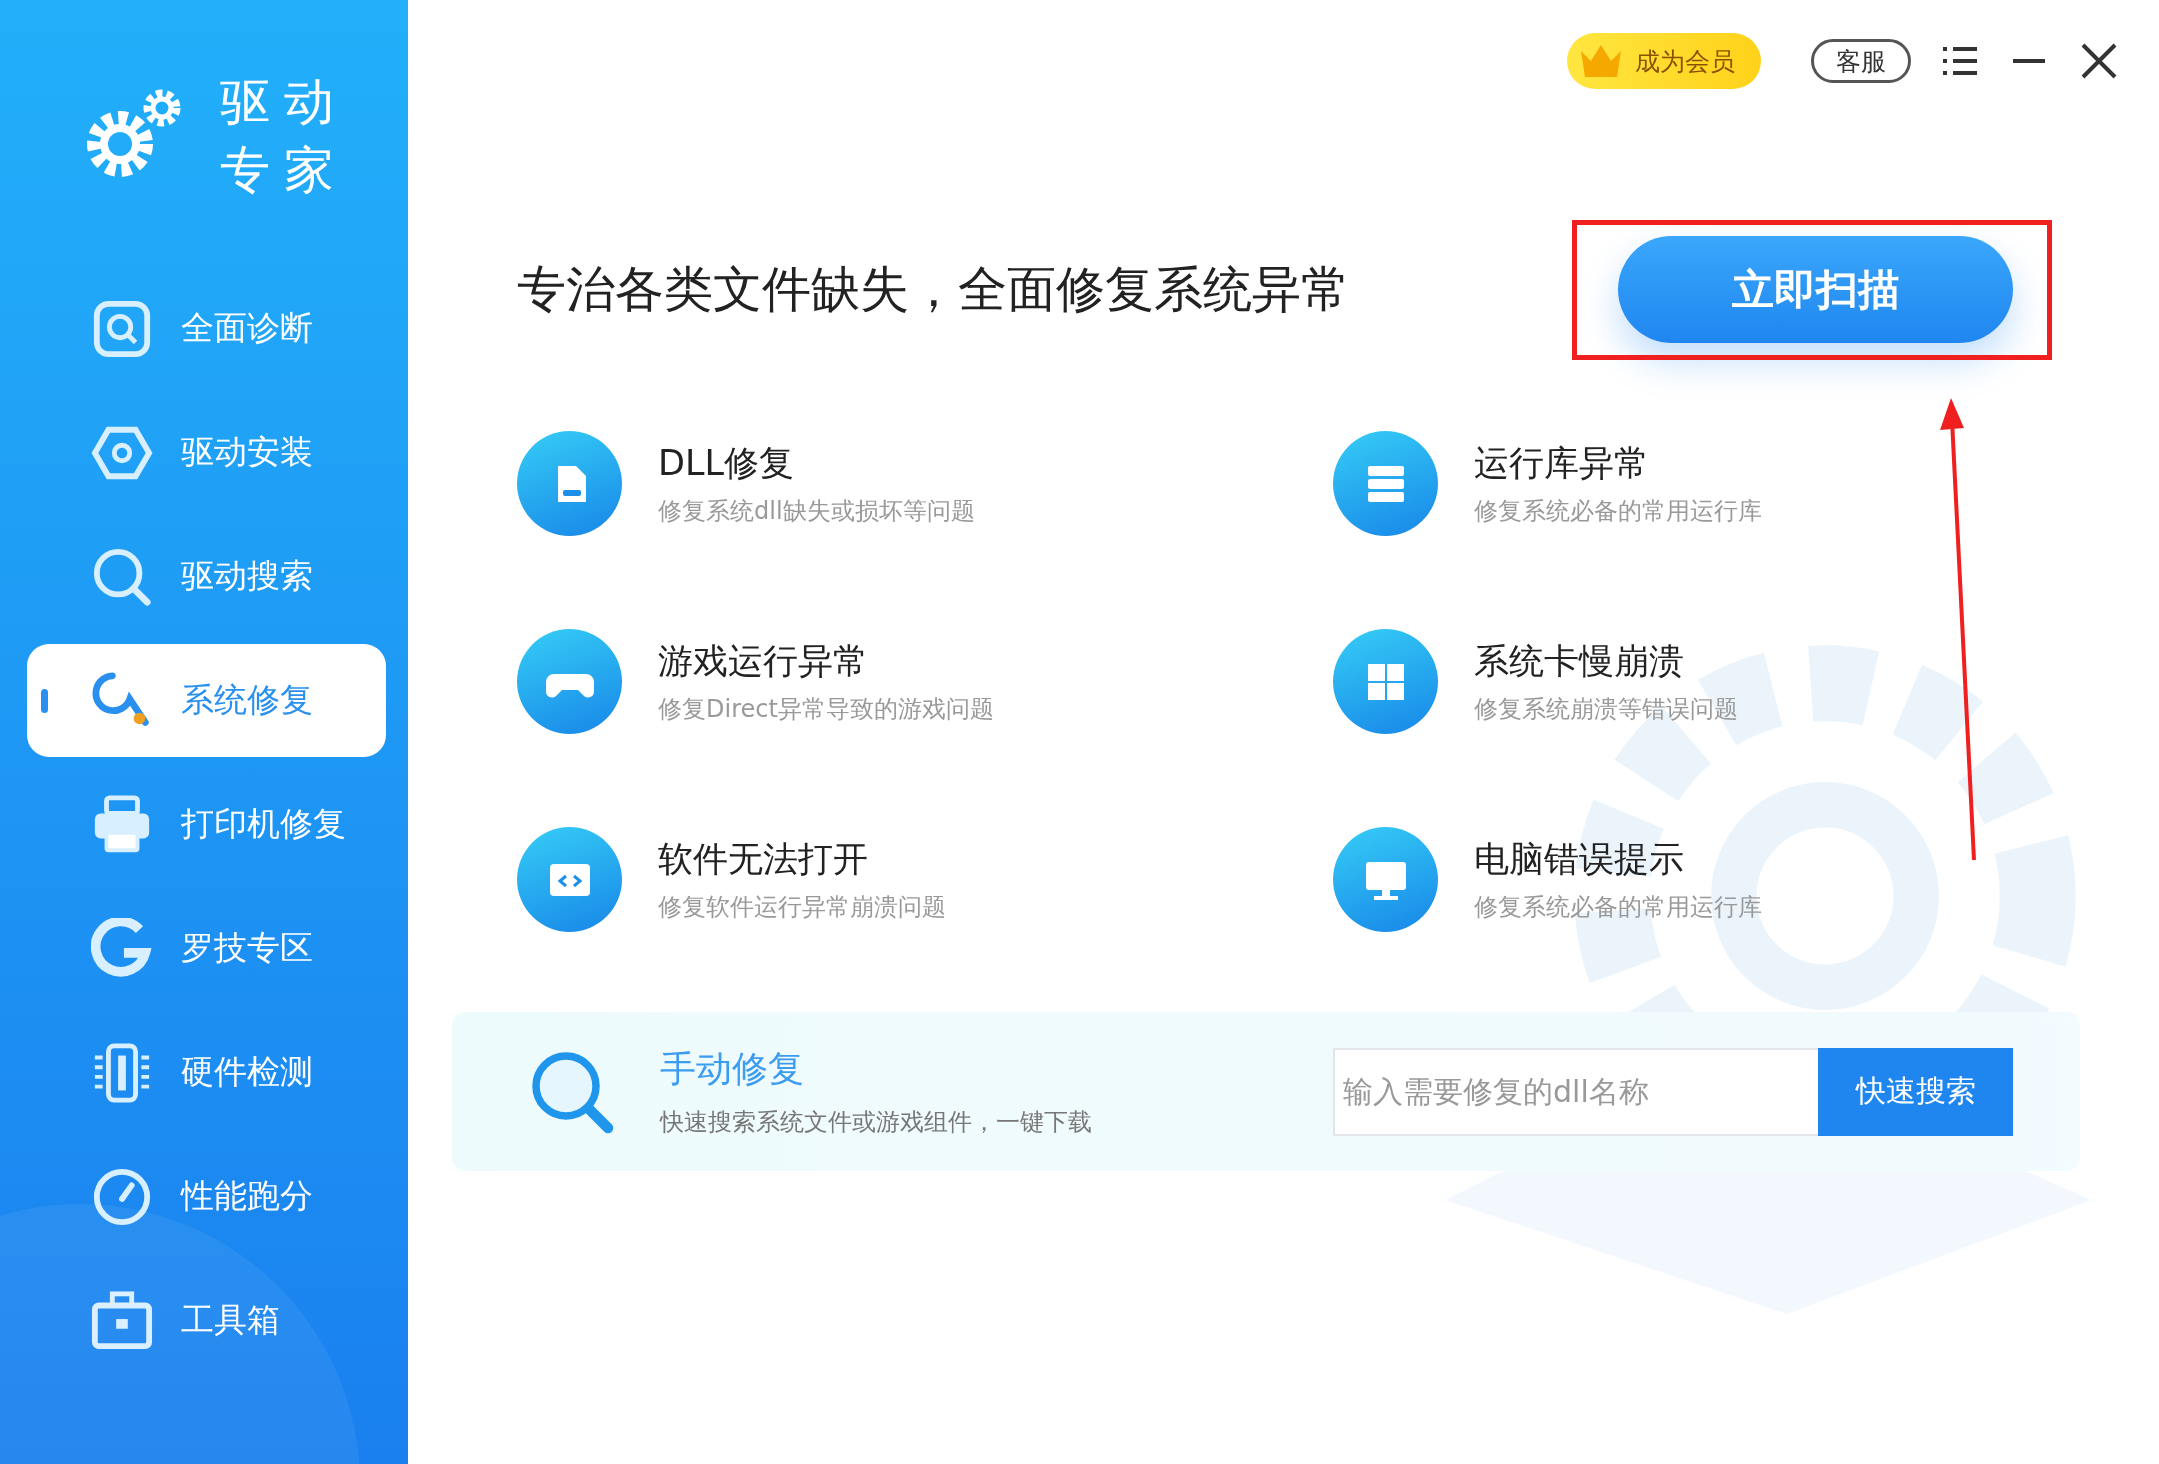 The width and height of the screenshot is (2159, 1464). Describe the element at coordinates (1575, 1091) in the screenshot. I see `dll-search-field: 输入需要修复的dll名称` at that location.